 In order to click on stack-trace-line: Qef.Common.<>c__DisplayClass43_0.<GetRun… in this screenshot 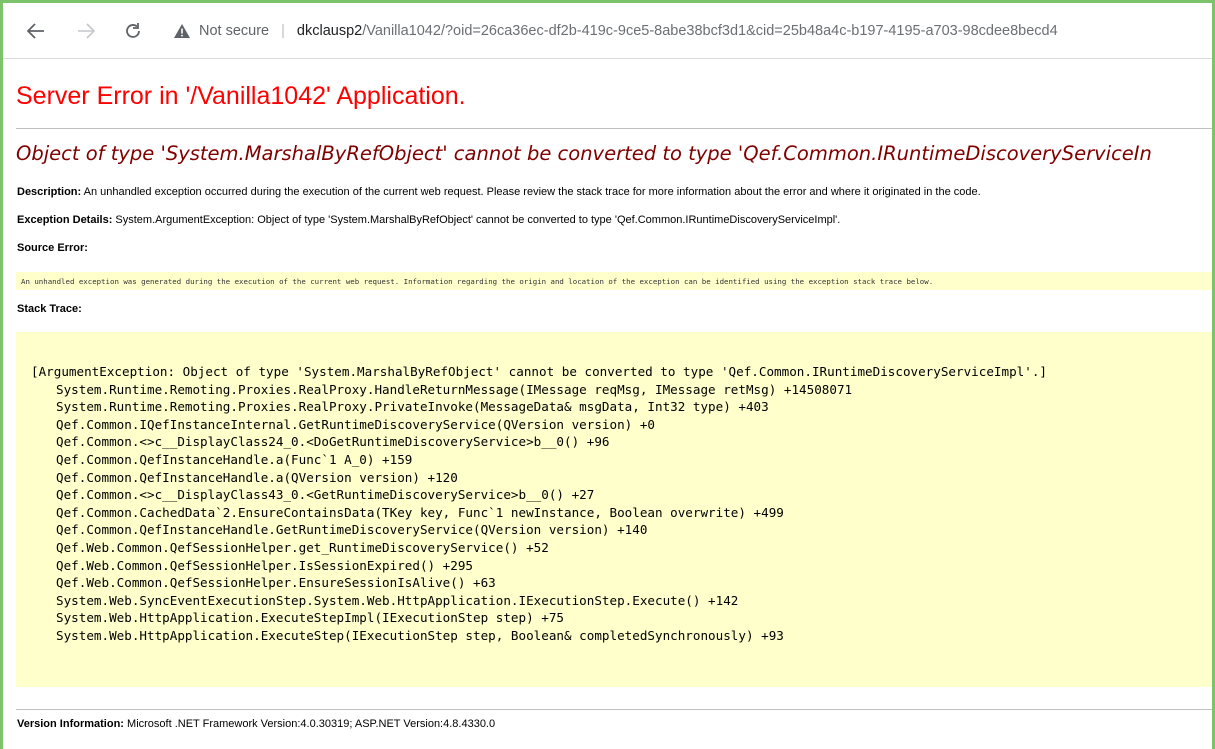, I will do `click(325, 495)`.